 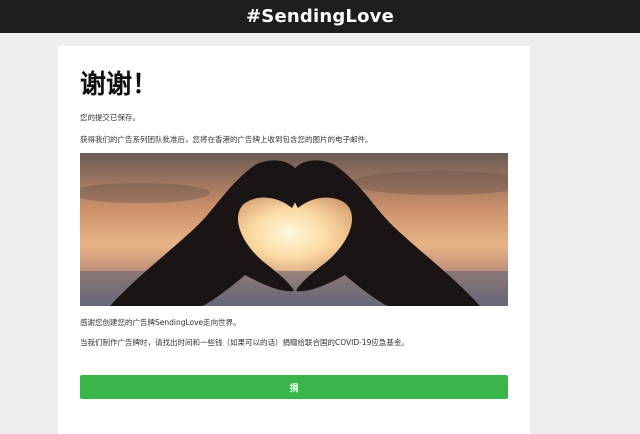 I want to click on page-title: 谢谢！, so click(x=119, y=85).